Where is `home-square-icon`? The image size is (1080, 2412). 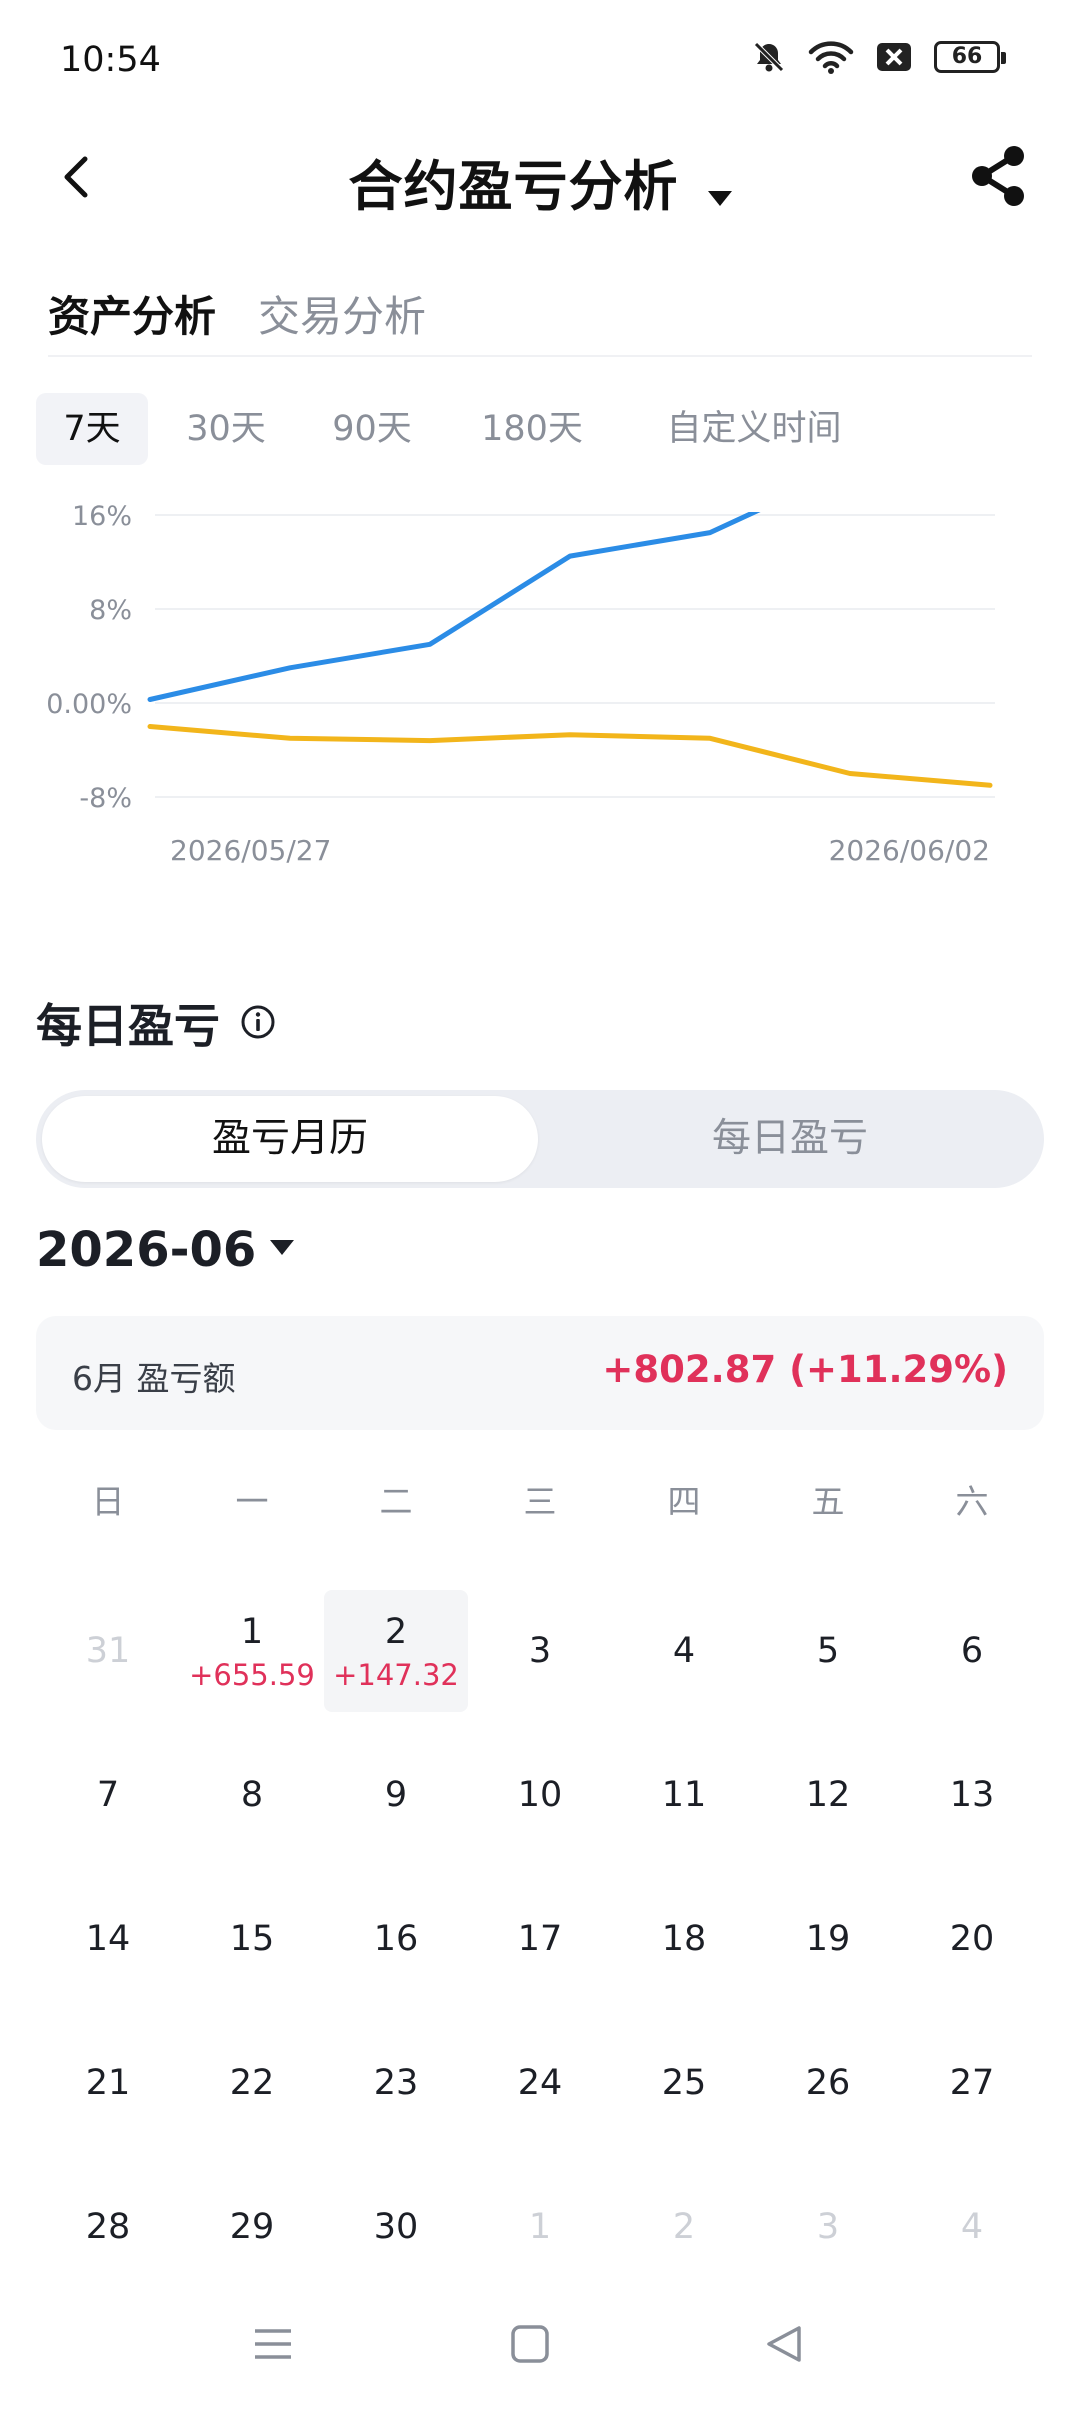
home-square-icon is located at coordinates (530, 2344).